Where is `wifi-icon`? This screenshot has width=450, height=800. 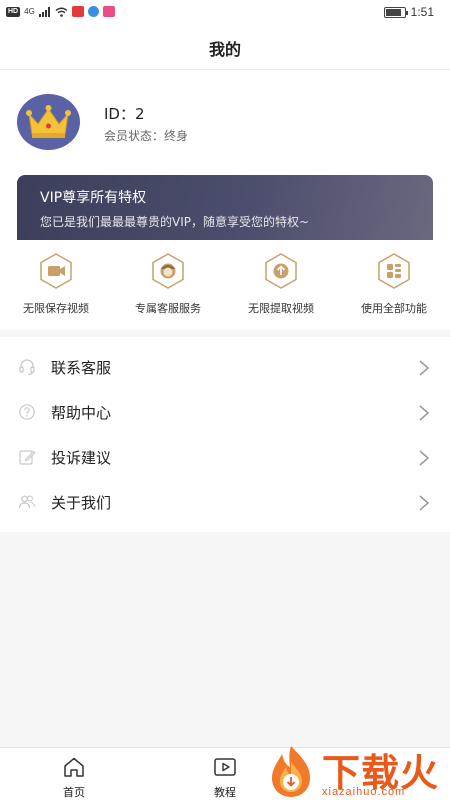 wifi-icon is located at coordinates (61, 12).